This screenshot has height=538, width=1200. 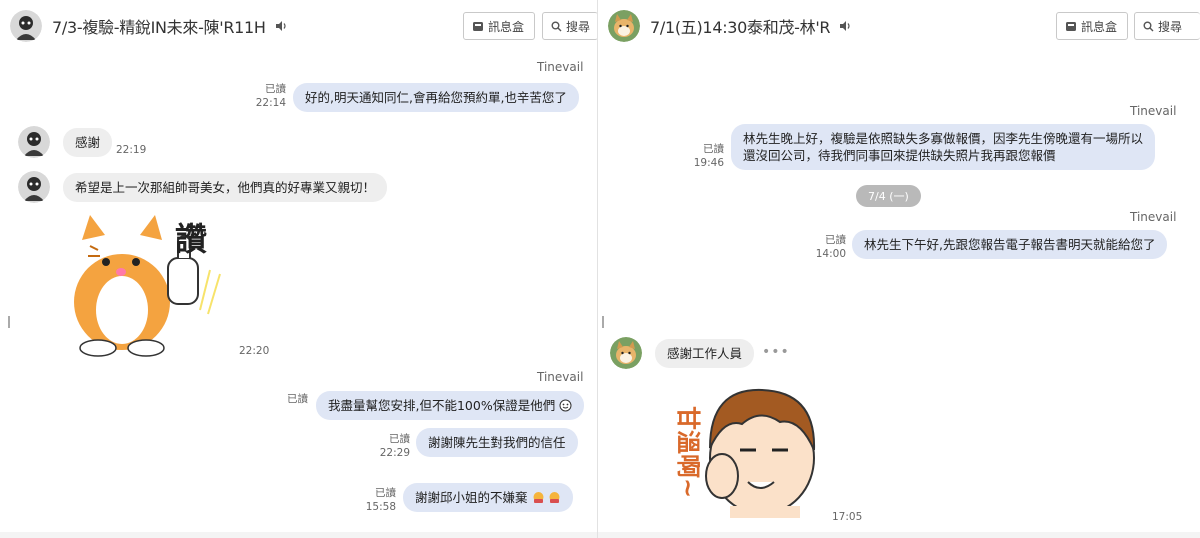 I want to click on message-bubble: 好的,明天通知同仁,會再給您預約單,也辛苦您了, so click(x=436, y=97).